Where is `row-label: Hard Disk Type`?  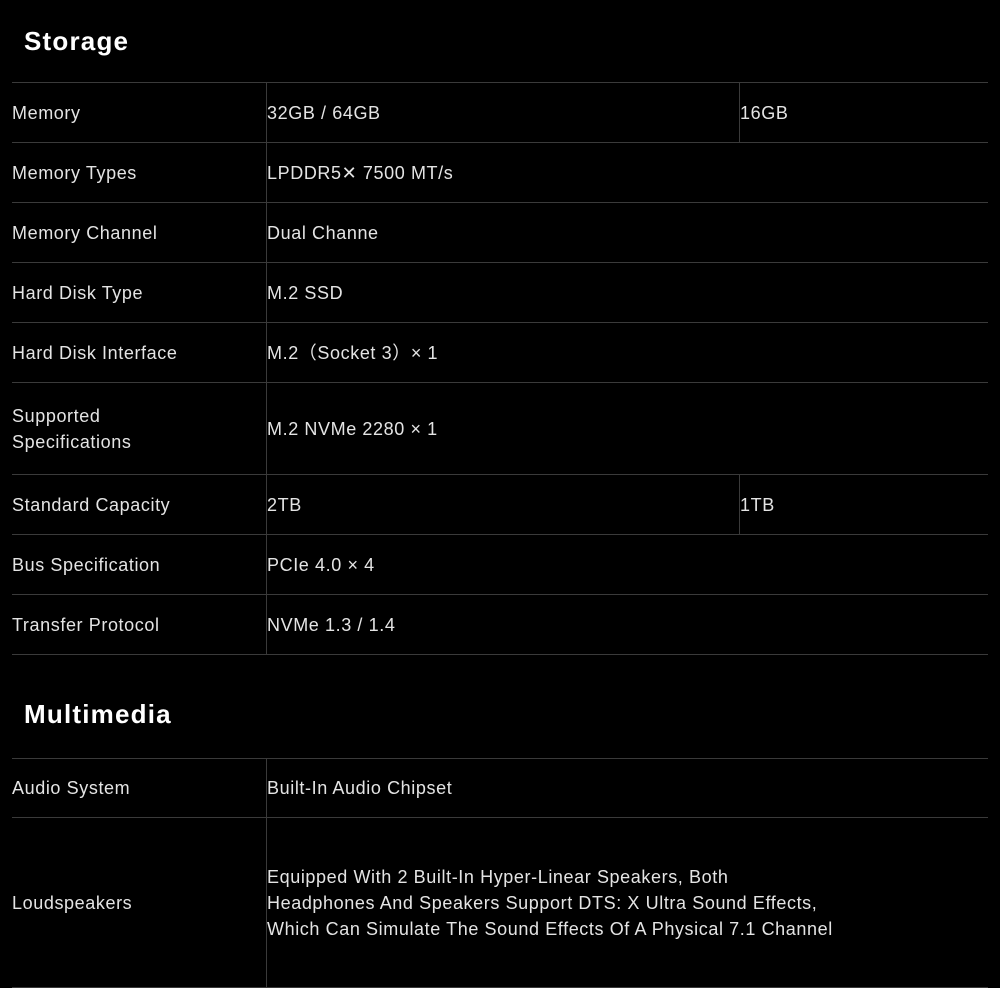
row-label: Hard Disk Type is located at coordinates (139, 292).